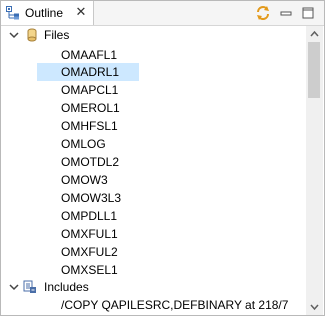 The width and height of the screenshot is (325, 316). What do you see at coordinates (90, 108) in the screenshot?
I see `list-item: OMEROL1` at bounding box center [90, 108].